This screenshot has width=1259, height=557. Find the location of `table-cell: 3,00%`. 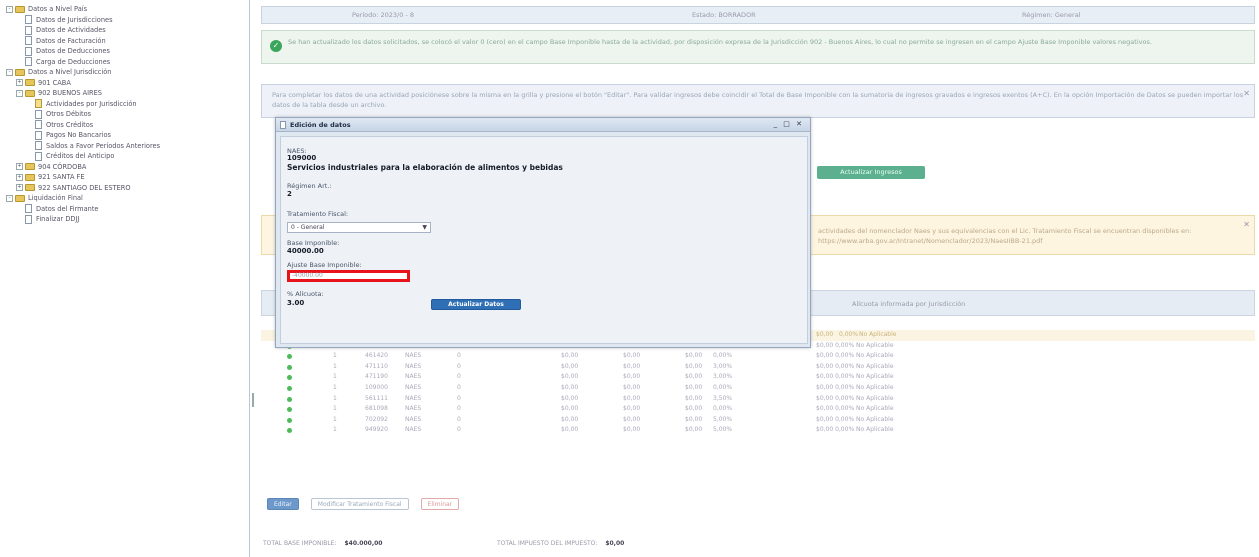

table-cell: 3,00% is located at coordinates (723, 366).